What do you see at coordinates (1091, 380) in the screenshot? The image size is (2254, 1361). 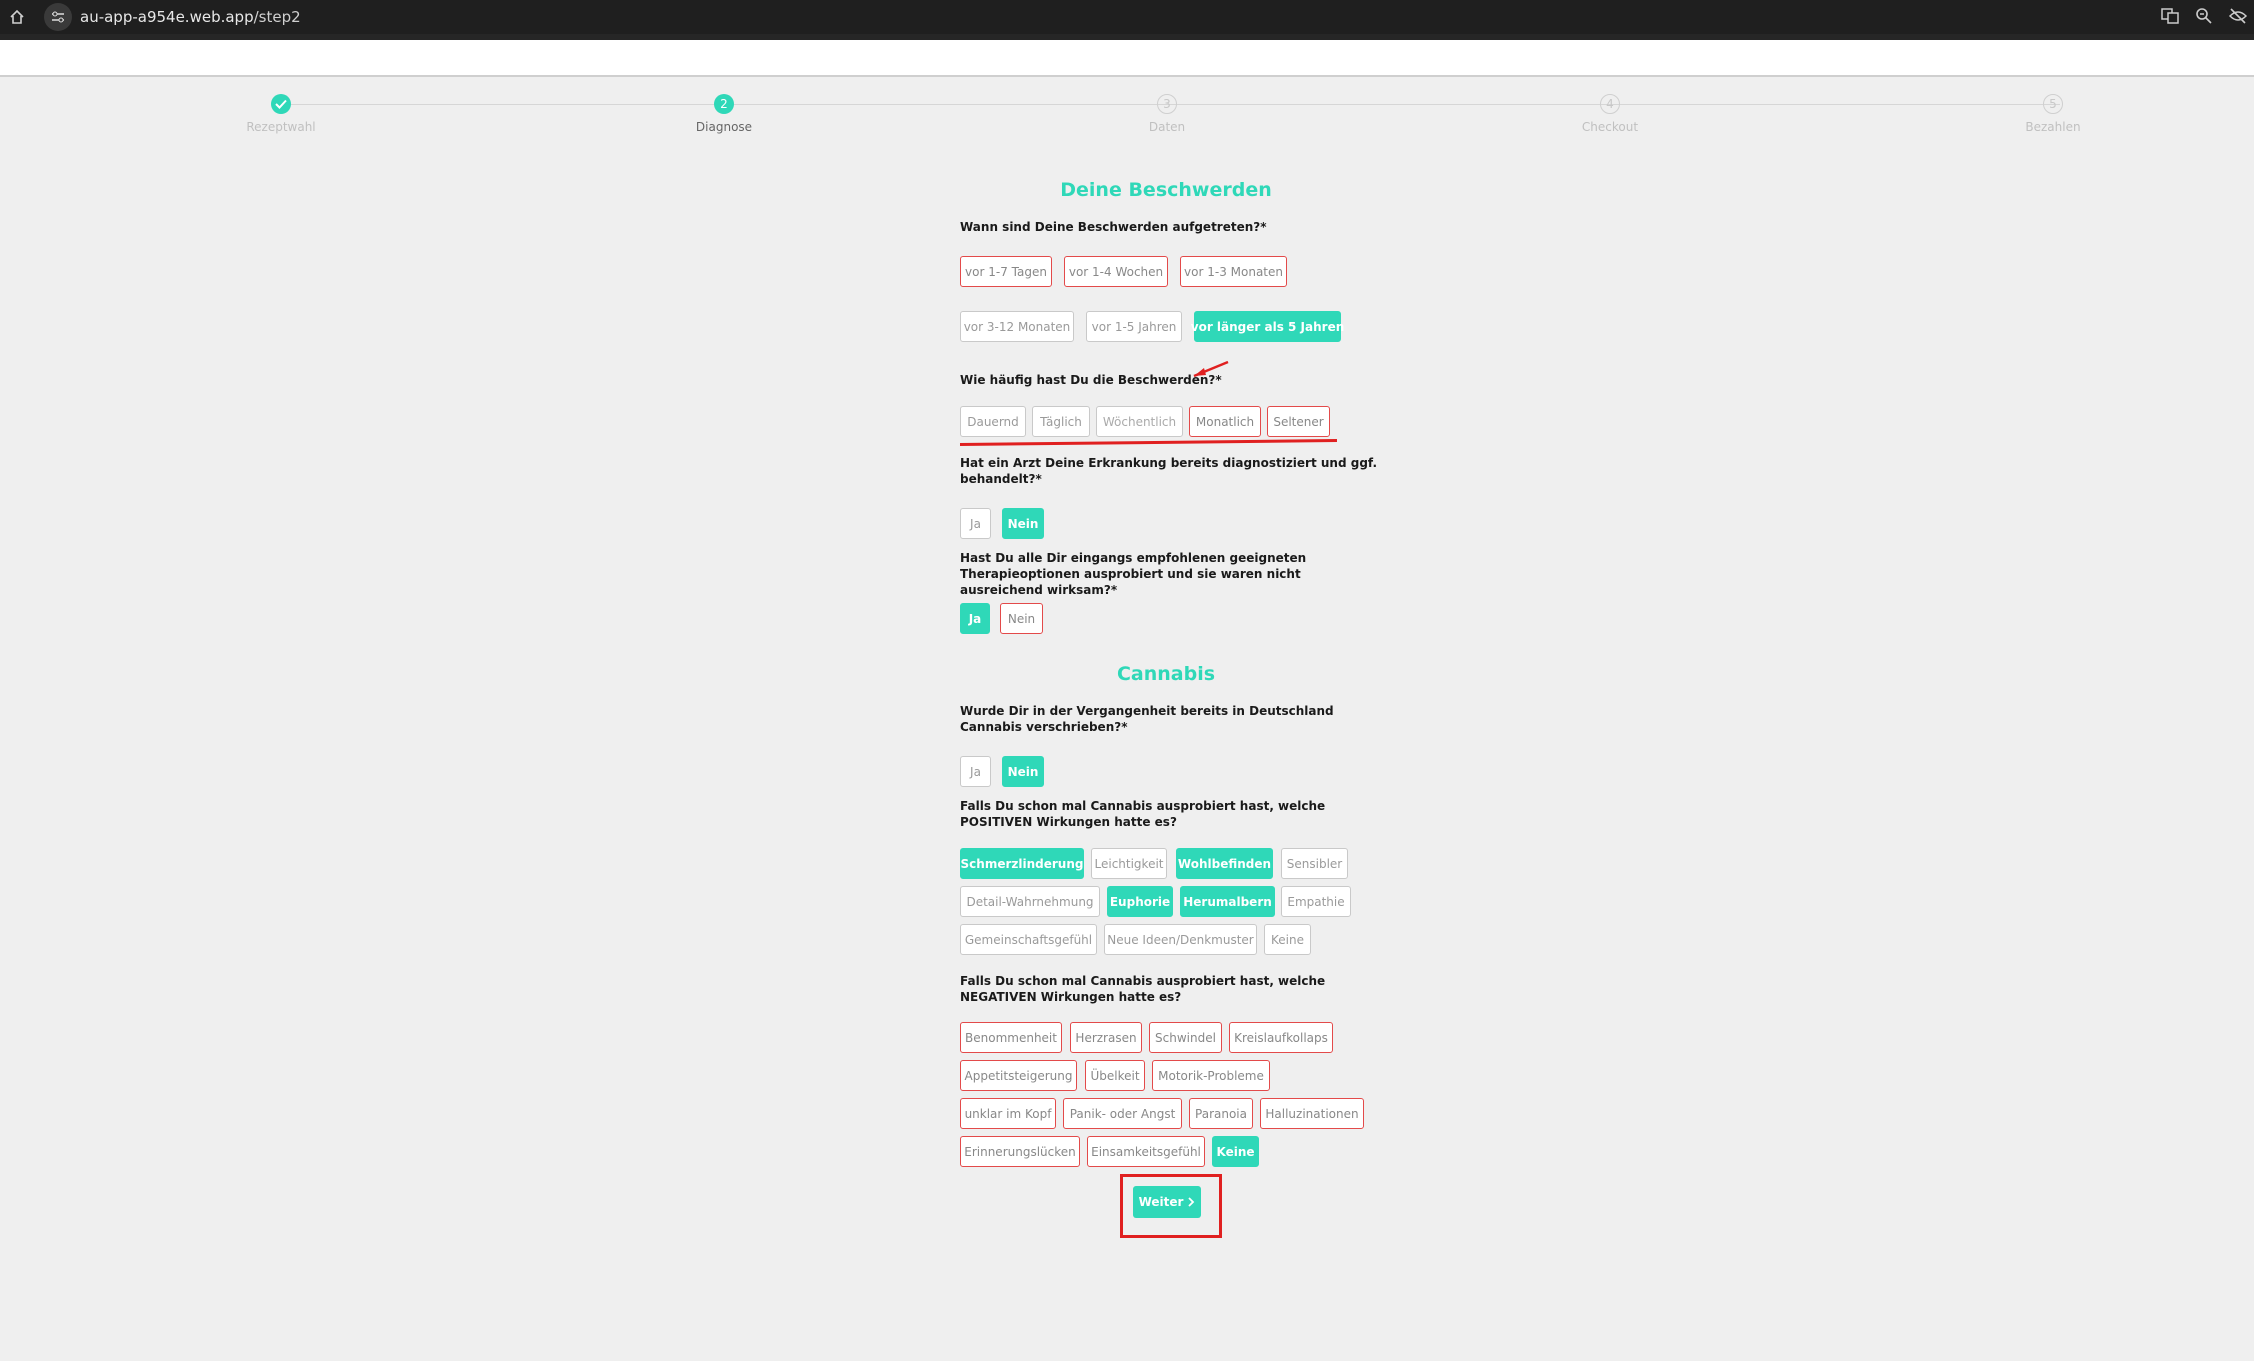 I see `question-frequency: Wie häufig hast Du die Beschwerden?*` at bounding box center [1091, 380].